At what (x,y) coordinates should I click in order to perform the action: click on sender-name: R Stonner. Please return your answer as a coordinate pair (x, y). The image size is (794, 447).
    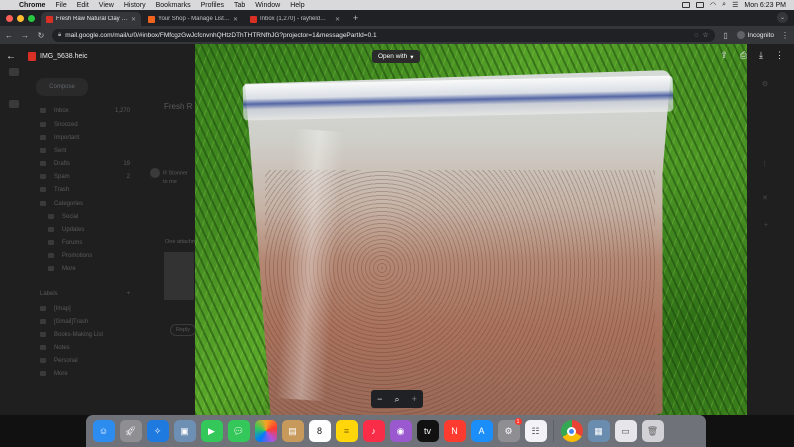
    Looking at the image, I should click on (175, 173).